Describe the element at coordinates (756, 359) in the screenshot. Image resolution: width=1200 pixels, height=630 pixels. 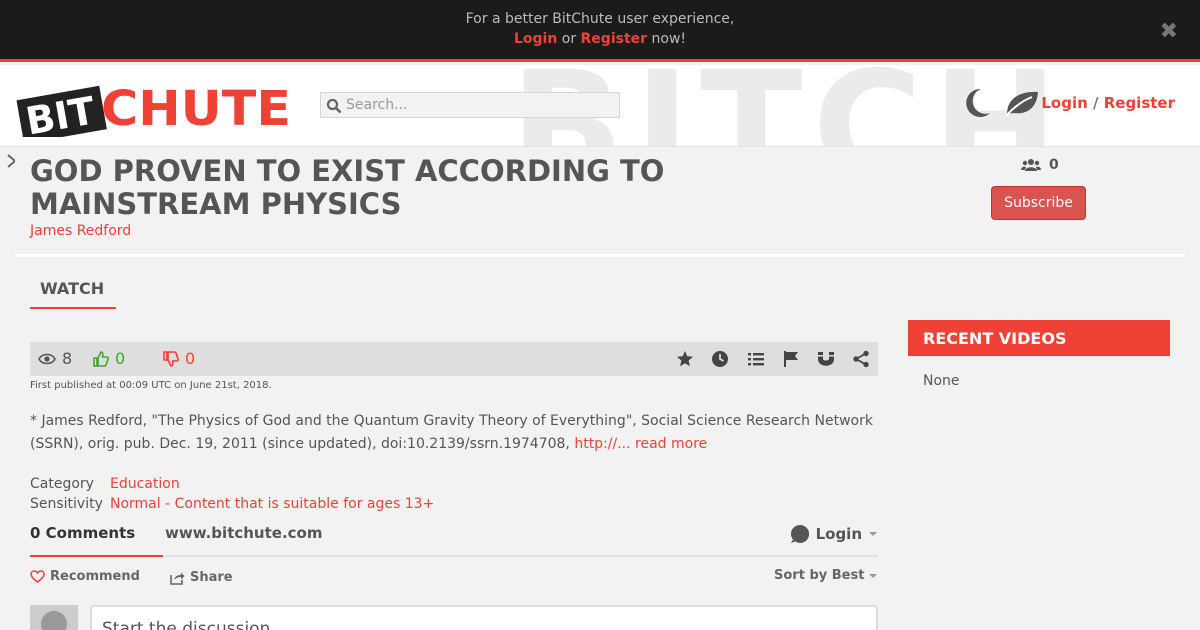
I see `playlist-icon` at that location.